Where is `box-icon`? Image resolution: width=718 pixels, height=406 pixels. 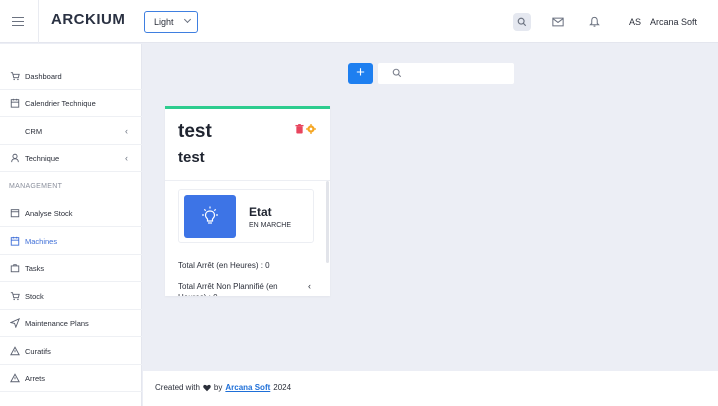 box-icon is located at coordinates (14, 213).